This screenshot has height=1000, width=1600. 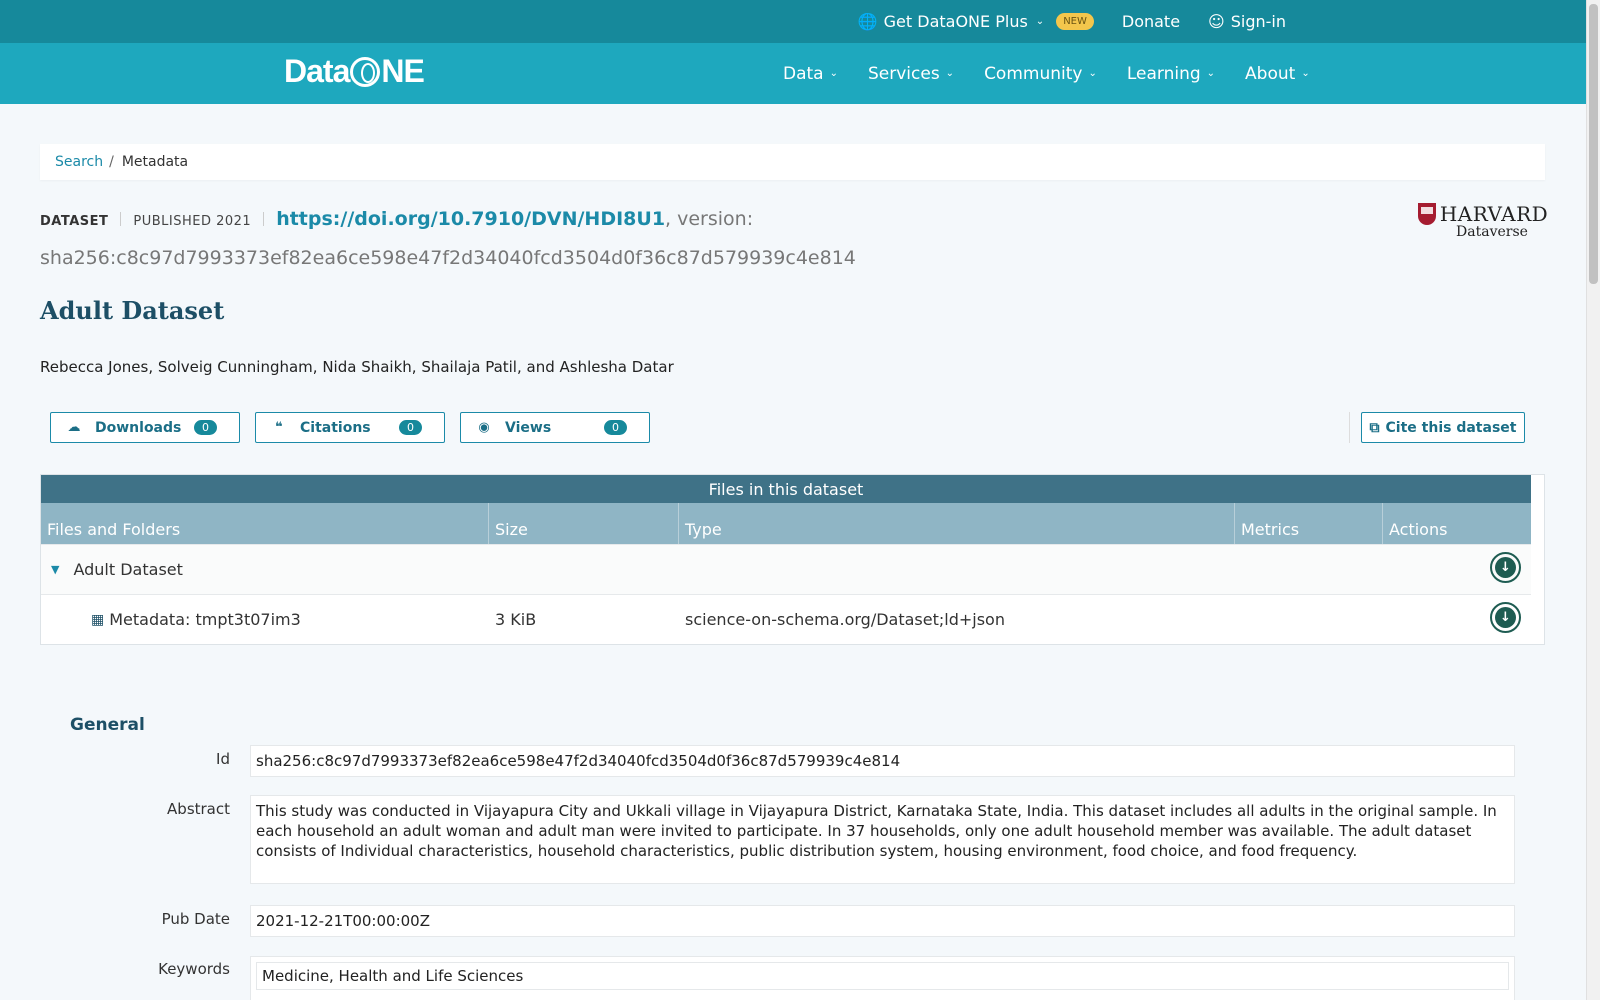 I want to click on logo-globe-icon, so click(x=365, y=71).